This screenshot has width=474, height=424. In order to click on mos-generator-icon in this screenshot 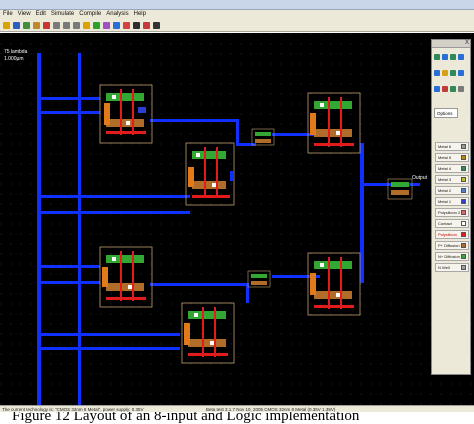, I will do `click(437, 57)`.